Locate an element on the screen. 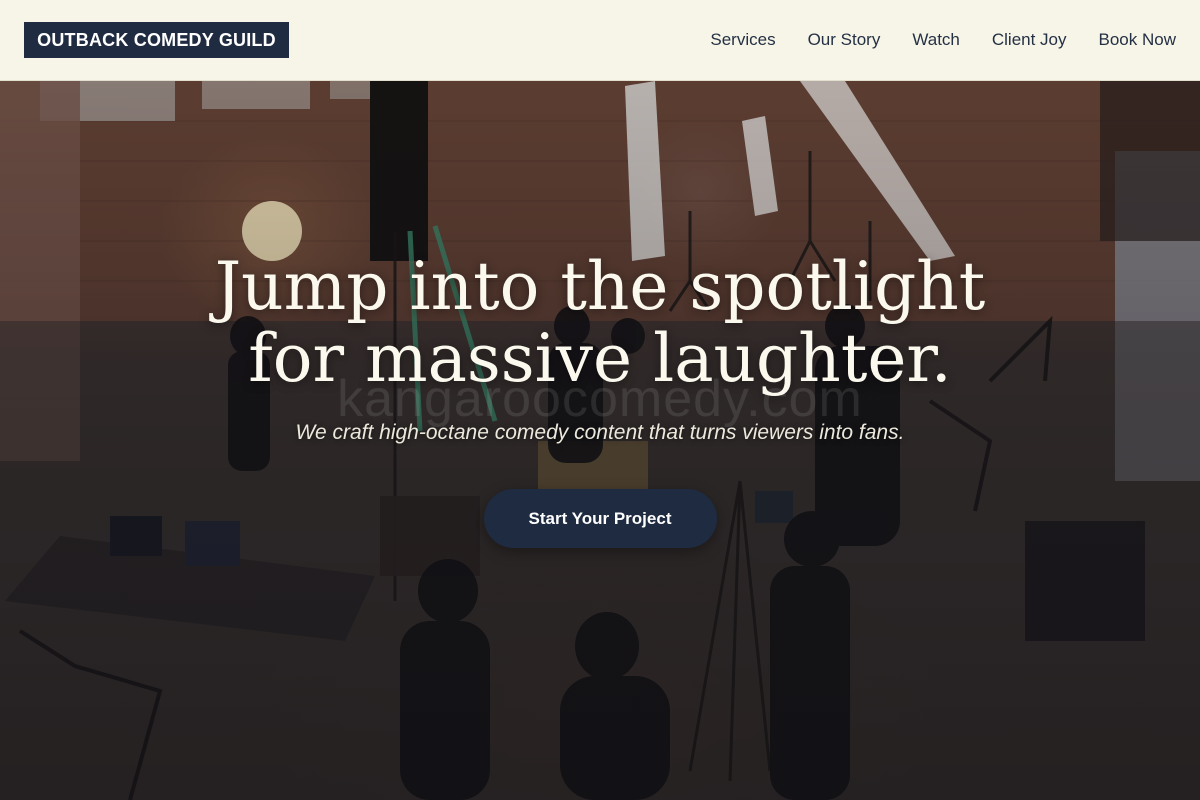  nav-book-now: Book Now is located at coordinates (1137, 40).